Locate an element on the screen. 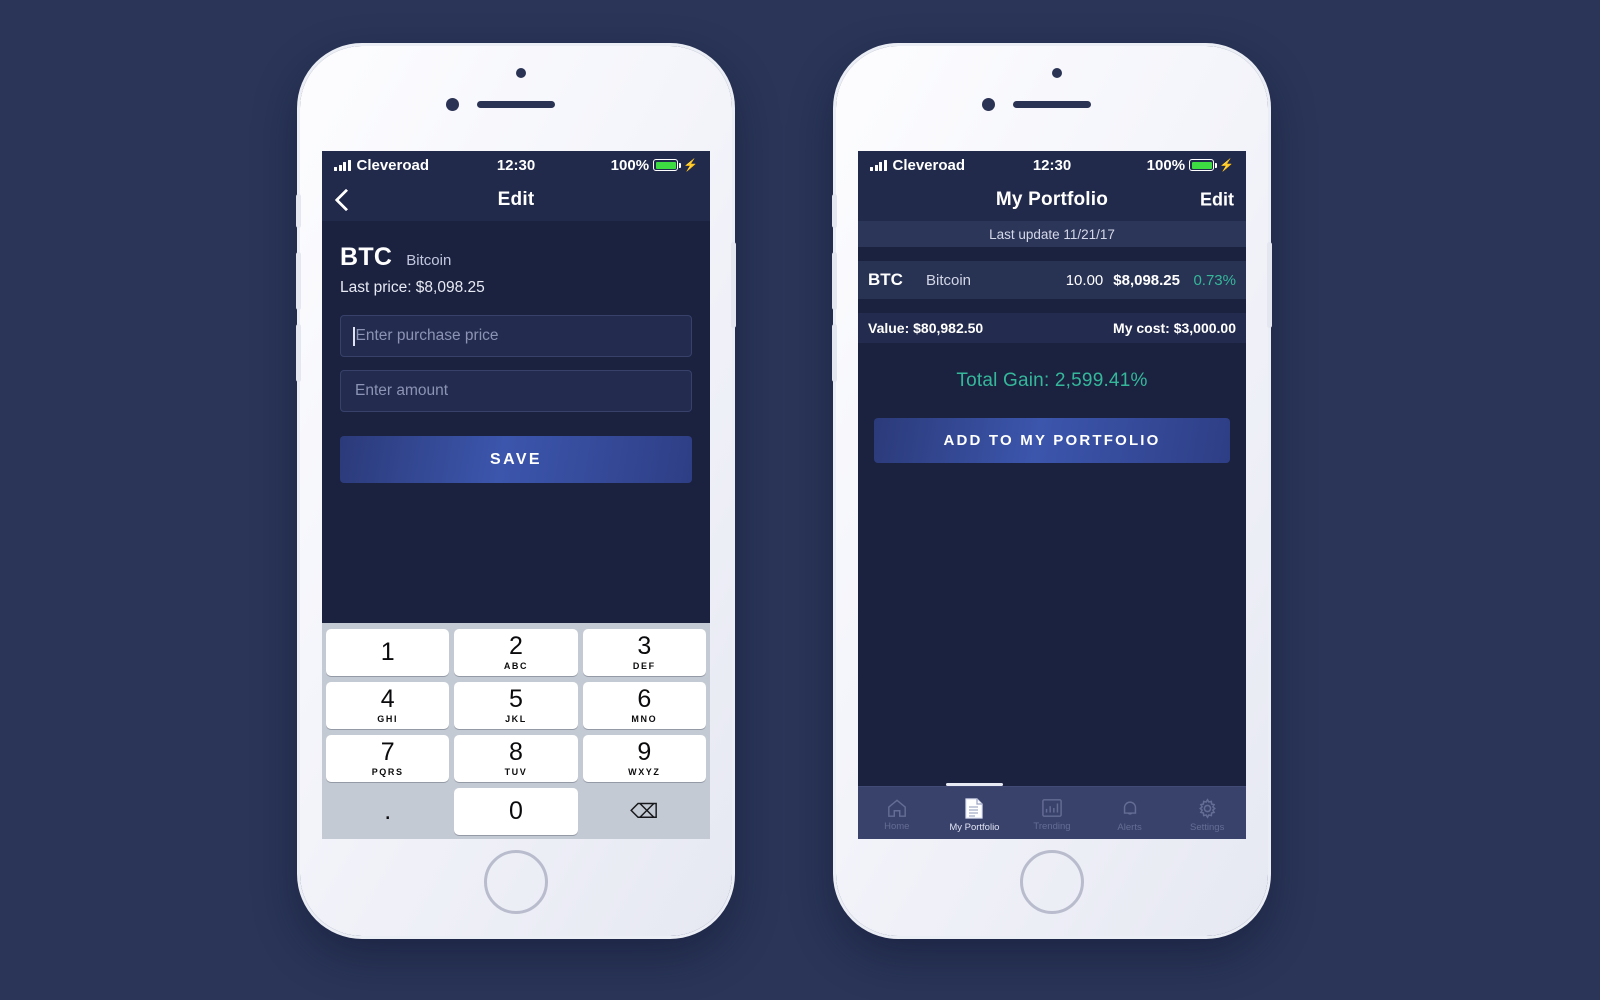 Image resolution: width=1600 pixels, height=1000 pixels. battery-percent-label: 100% is located at coordinates (1166, 165).